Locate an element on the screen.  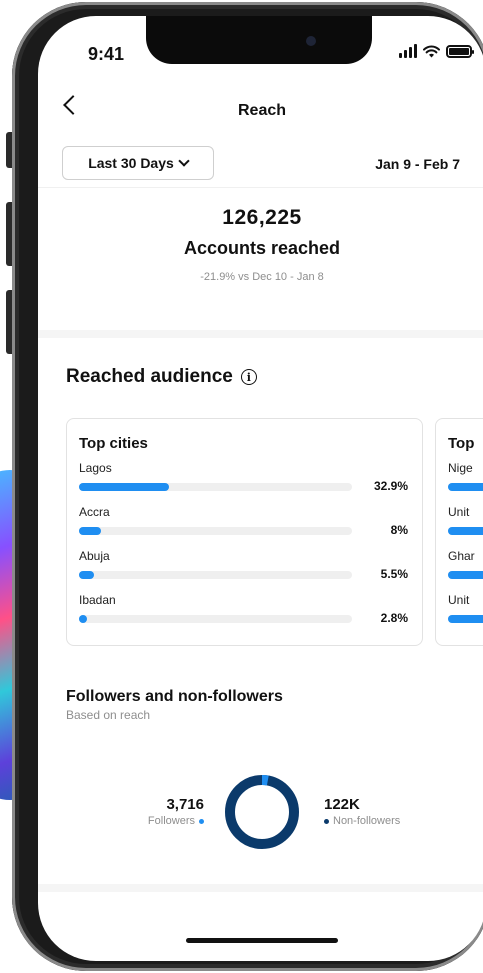
country-label: Nige is located at coordinates (460, 468).